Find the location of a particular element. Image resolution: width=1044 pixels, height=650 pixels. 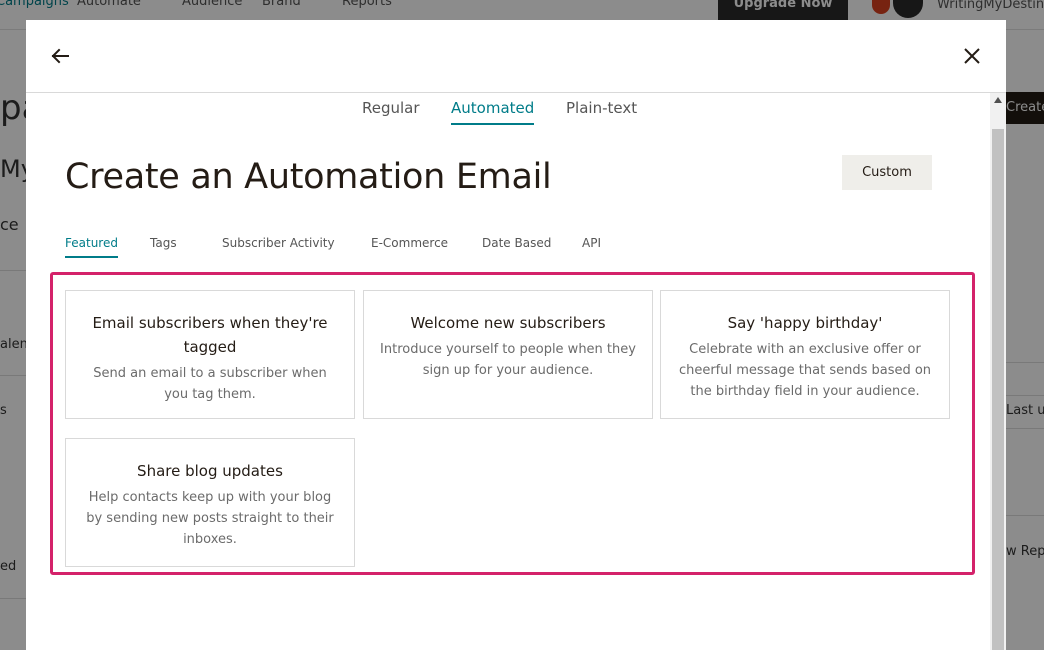

back-button is located at coordinates (60, 56).